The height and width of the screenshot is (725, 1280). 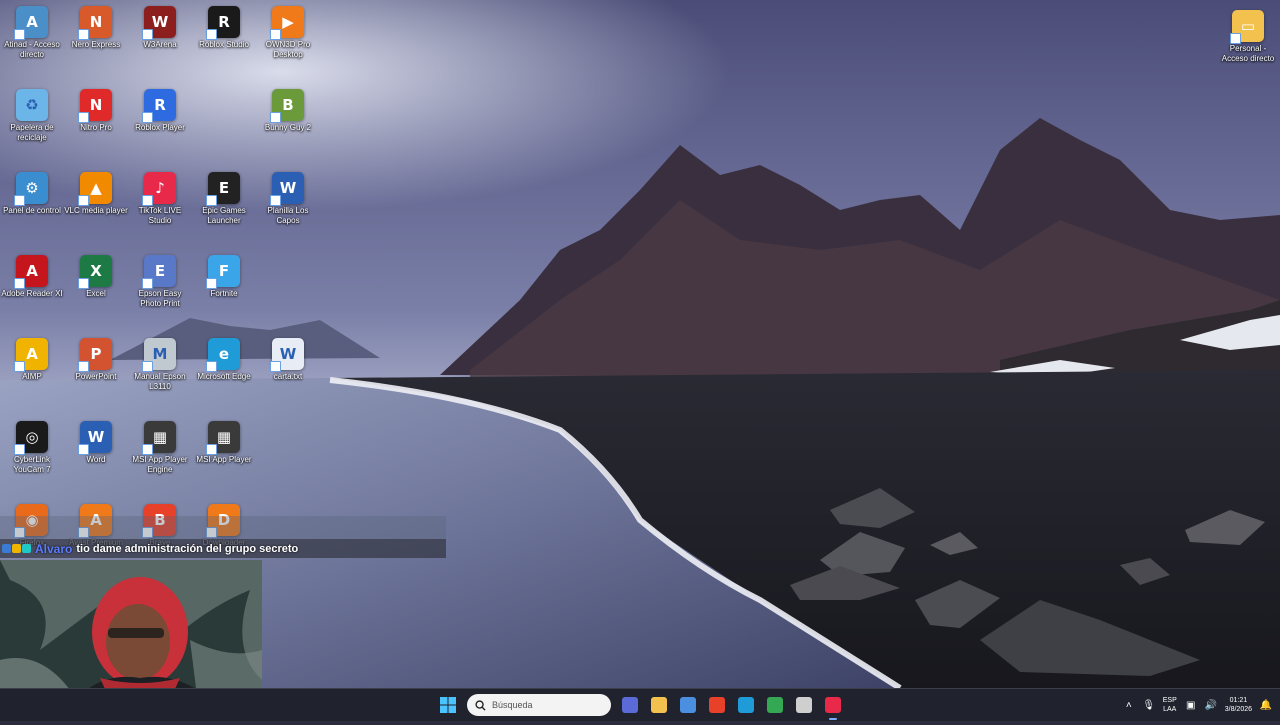 What do you see at coordinates (1238, 709) in the screenshot?
I see `clock-date: 3/8/2026` at bounding box center [1238, 709].